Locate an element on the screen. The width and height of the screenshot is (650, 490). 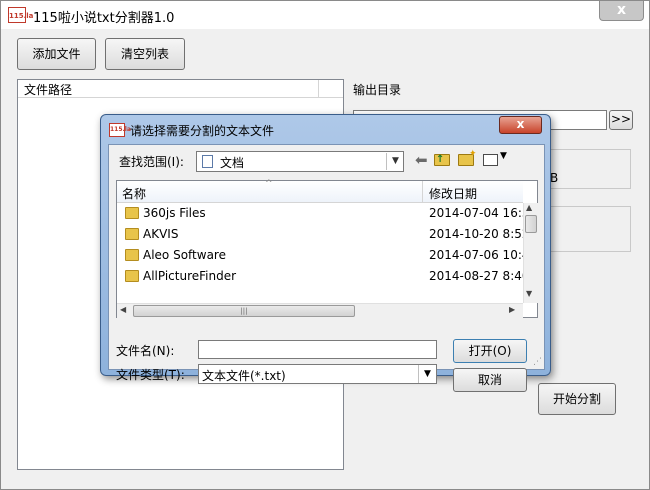
up-arrow-icon: ↑ is located at coordinates (440, 159).